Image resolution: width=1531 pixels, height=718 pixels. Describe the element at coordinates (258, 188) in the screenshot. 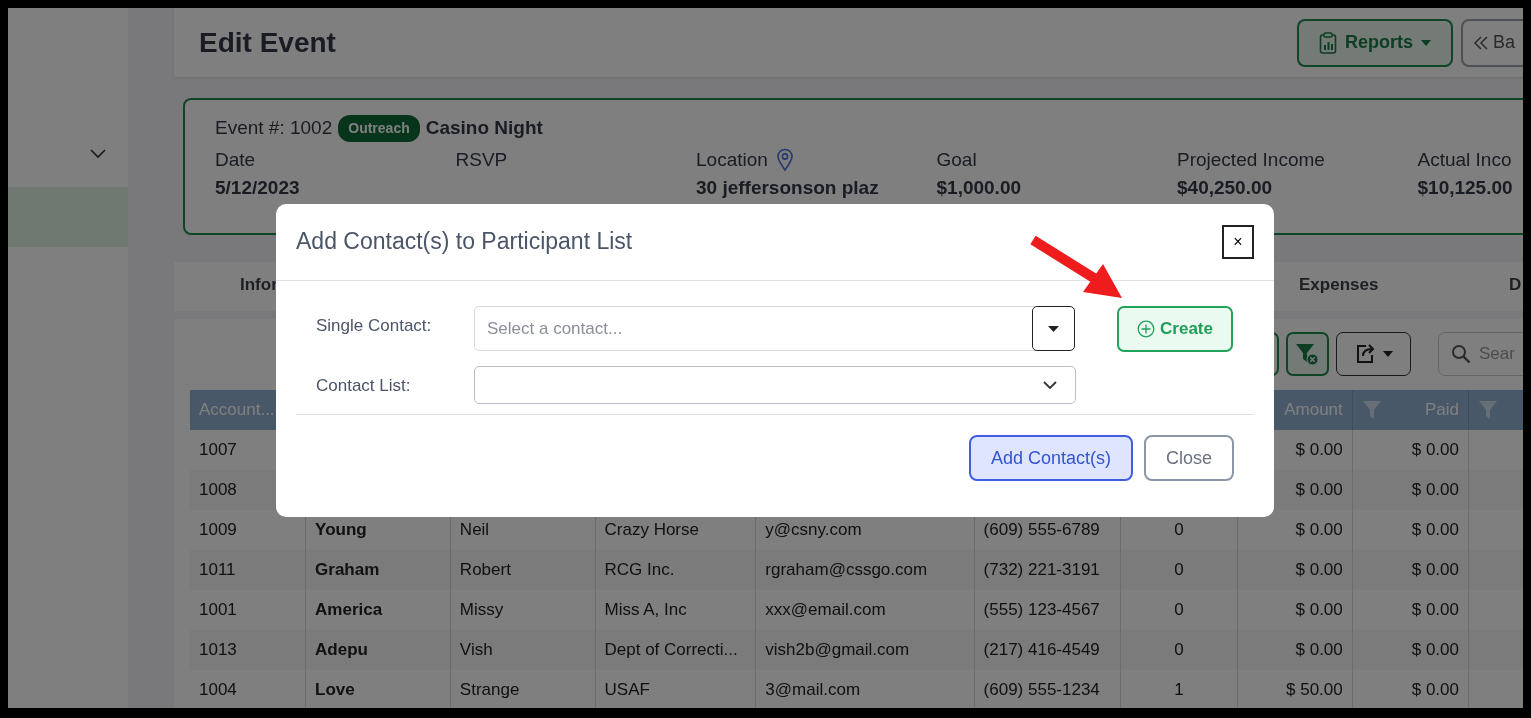

I see `field-value: 5/12/2023` at that location.